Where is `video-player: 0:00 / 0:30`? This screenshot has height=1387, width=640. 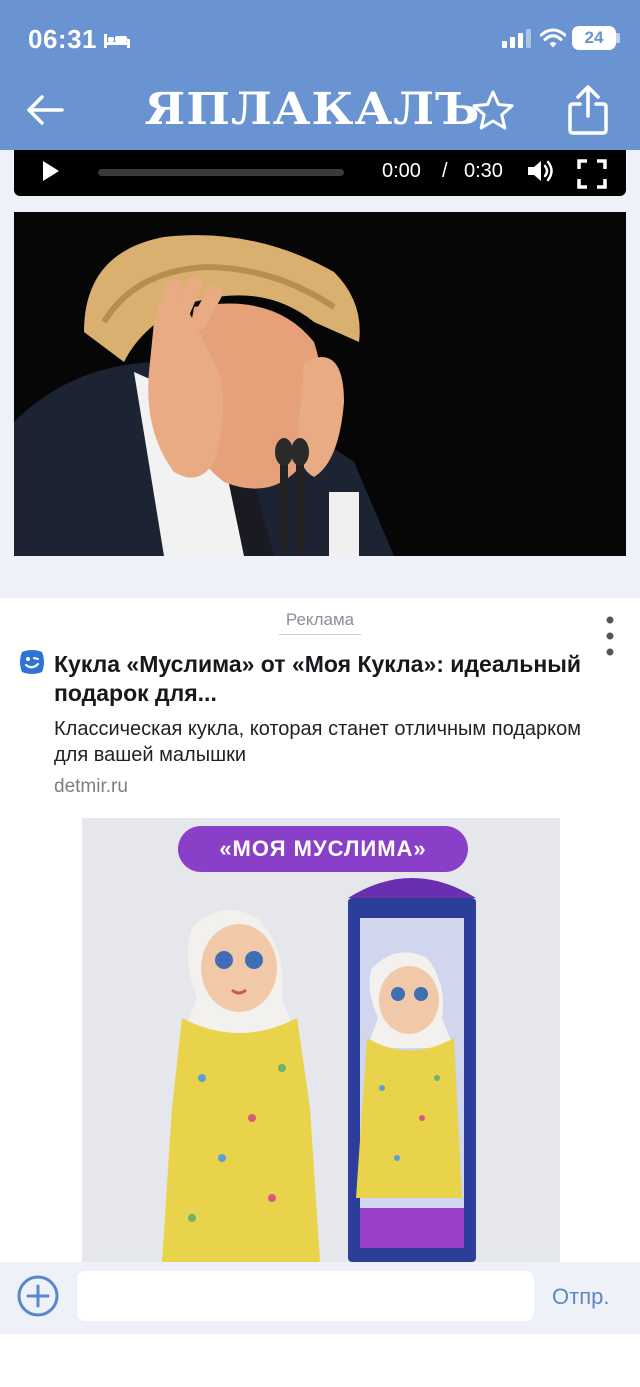 video-player: 0:00 / 0:30 is located at coordinates (320, 173).